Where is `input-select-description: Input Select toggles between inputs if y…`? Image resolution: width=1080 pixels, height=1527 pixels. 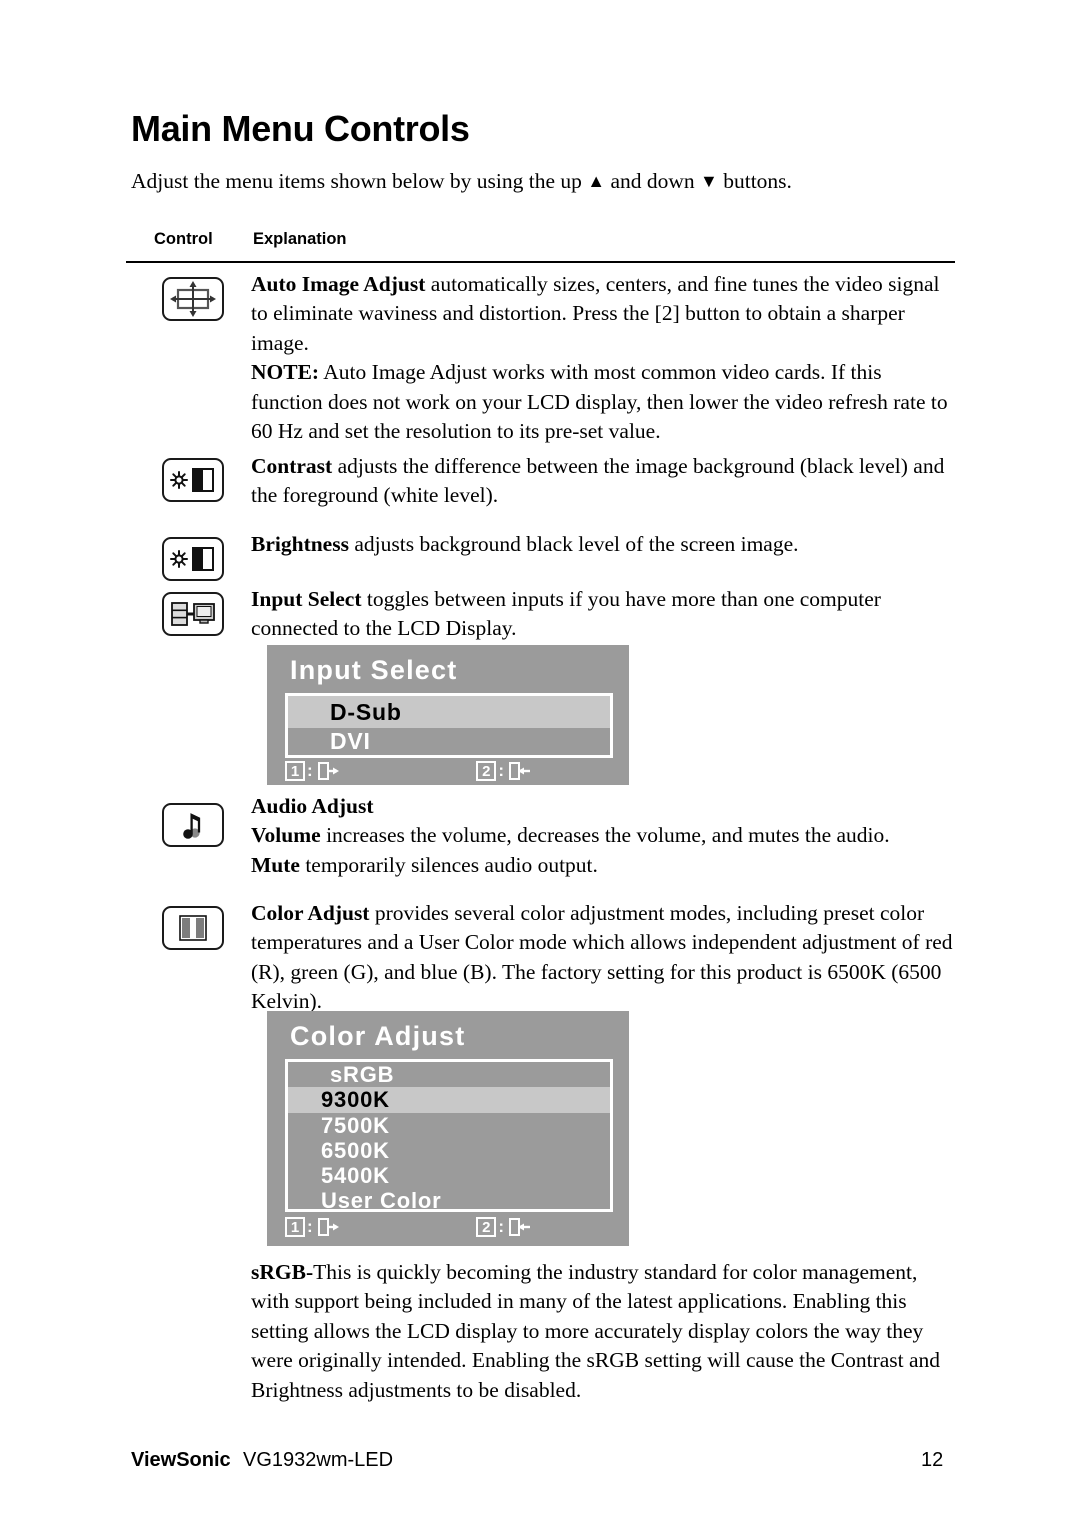 input-select-description: Input Select toggles between inputs if y… is located at coordinates (604, 614).